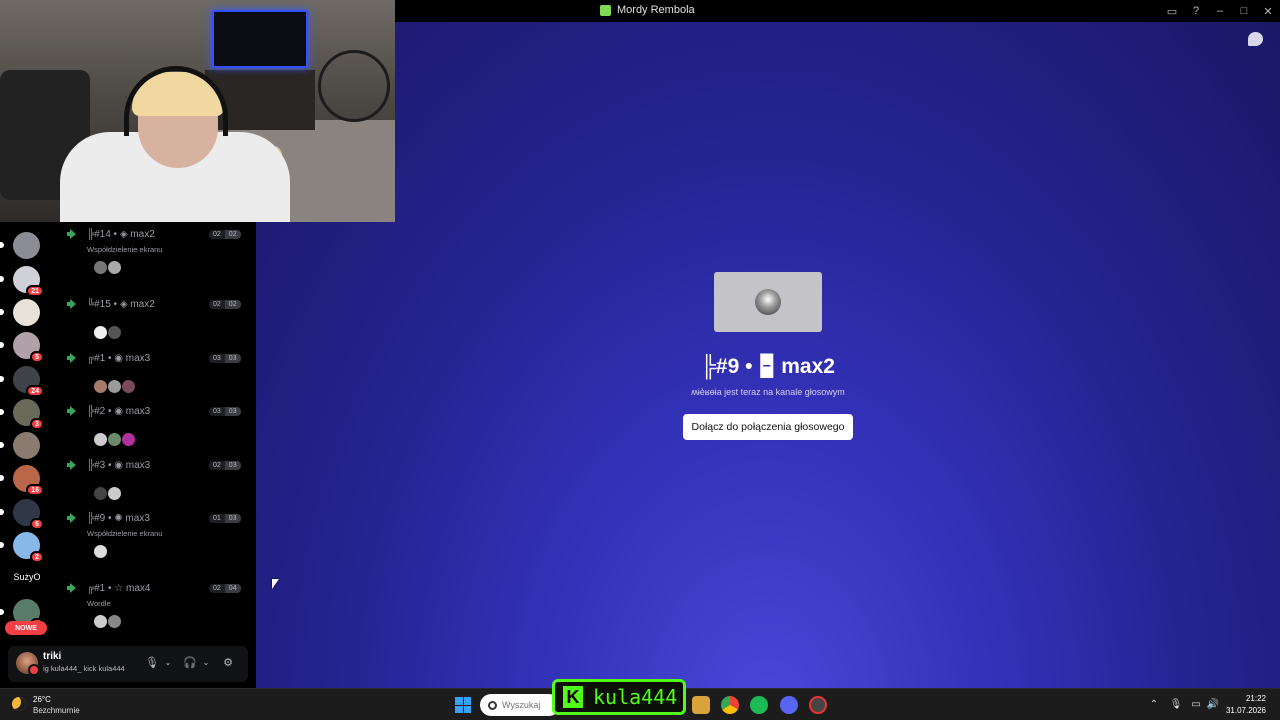 The width and height of the screenshot is (1280, 720). Describe the element at coordinates (354, 86) in the screenshot. I see `webcam-fan` at that location.